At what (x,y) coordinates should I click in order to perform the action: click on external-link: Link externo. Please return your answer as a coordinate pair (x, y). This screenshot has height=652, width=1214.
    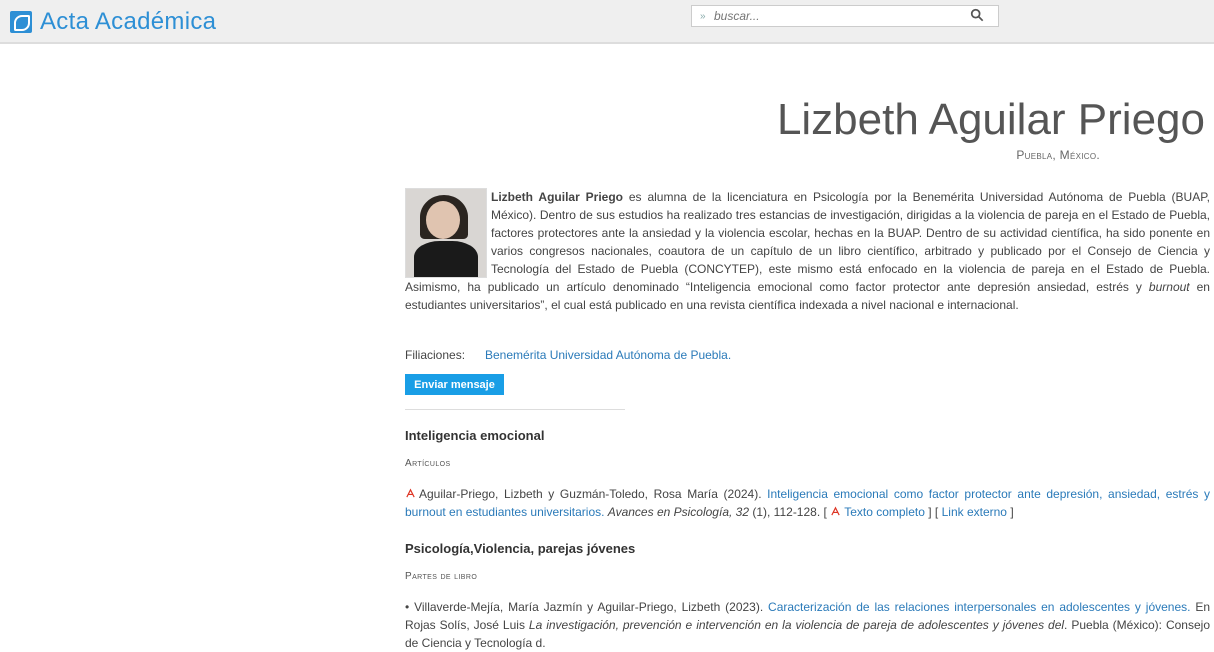
    Looking at the image, I should click on (974, 512).